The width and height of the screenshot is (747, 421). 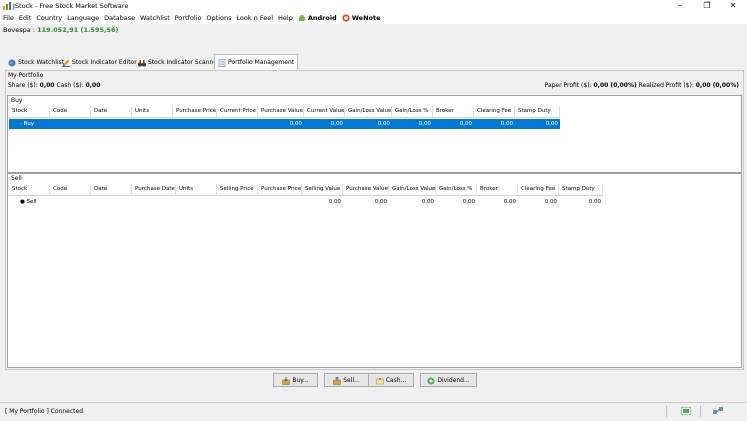 What do you see at coordinates (456, 189) in the screenshot?
I see `sell-col-gain-loss-pct: Gain/Loss %` at bounding box center [456, 189].